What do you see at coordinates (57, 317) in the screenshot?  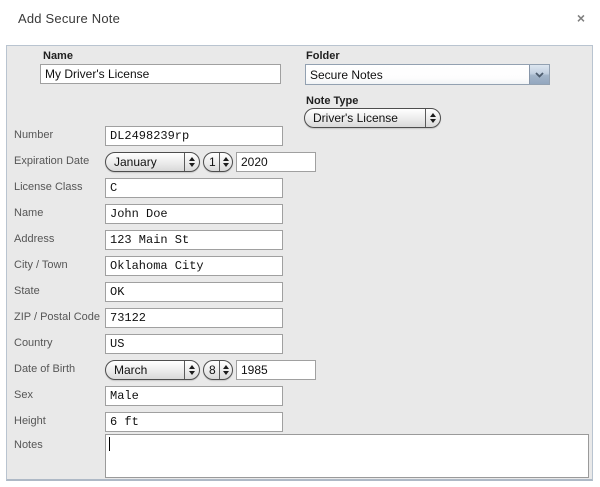 I see `zip-label: ZIP / Postal Code` at bounding box center [57, 317].